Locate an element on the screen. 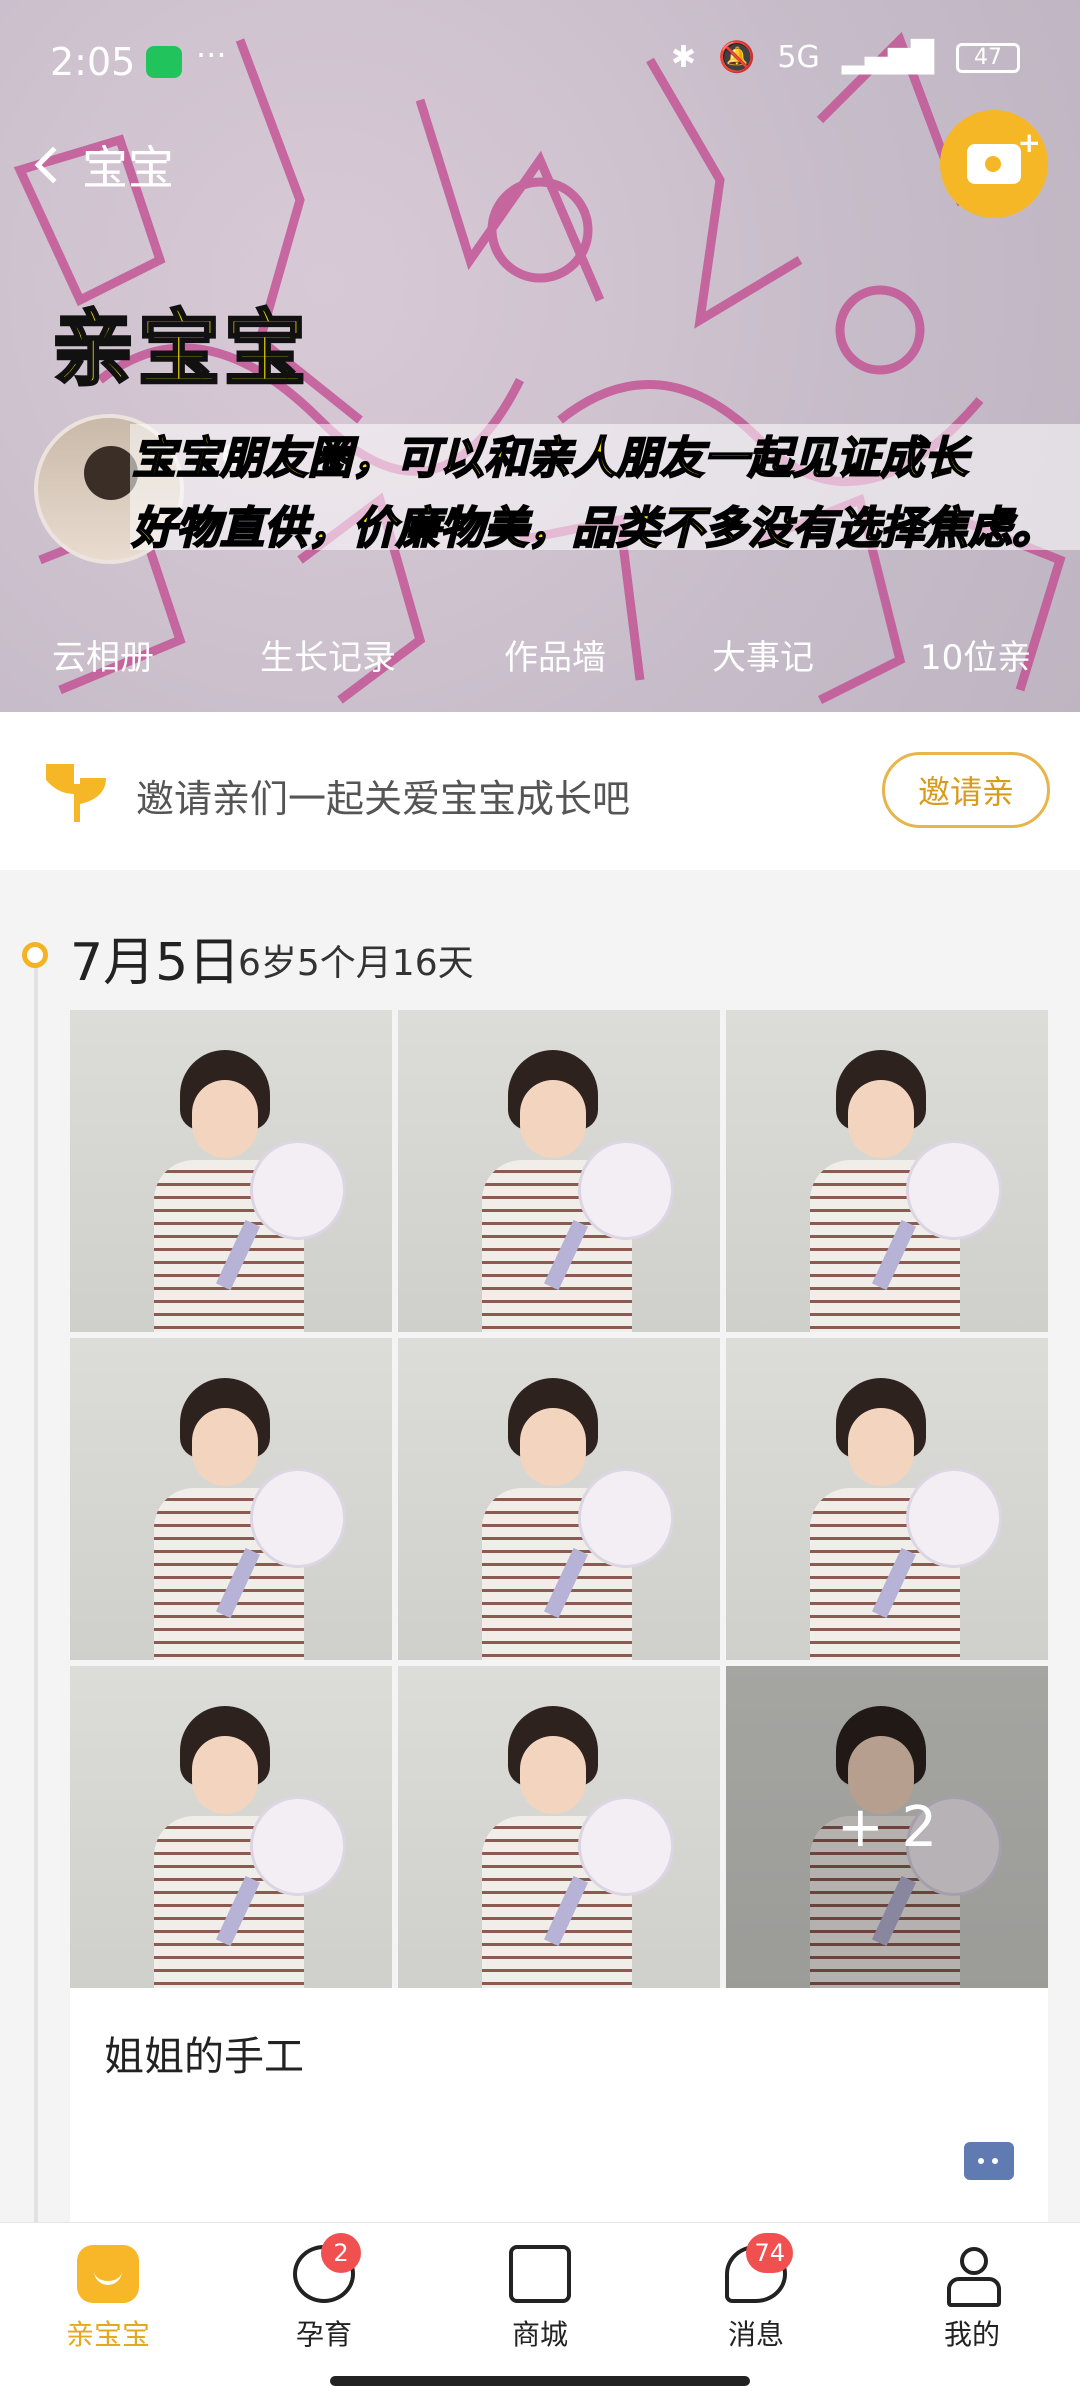 The width and height of the screenshot is (1080, 2403). back-label: 宝宝 is located at coordinates (128, 168).